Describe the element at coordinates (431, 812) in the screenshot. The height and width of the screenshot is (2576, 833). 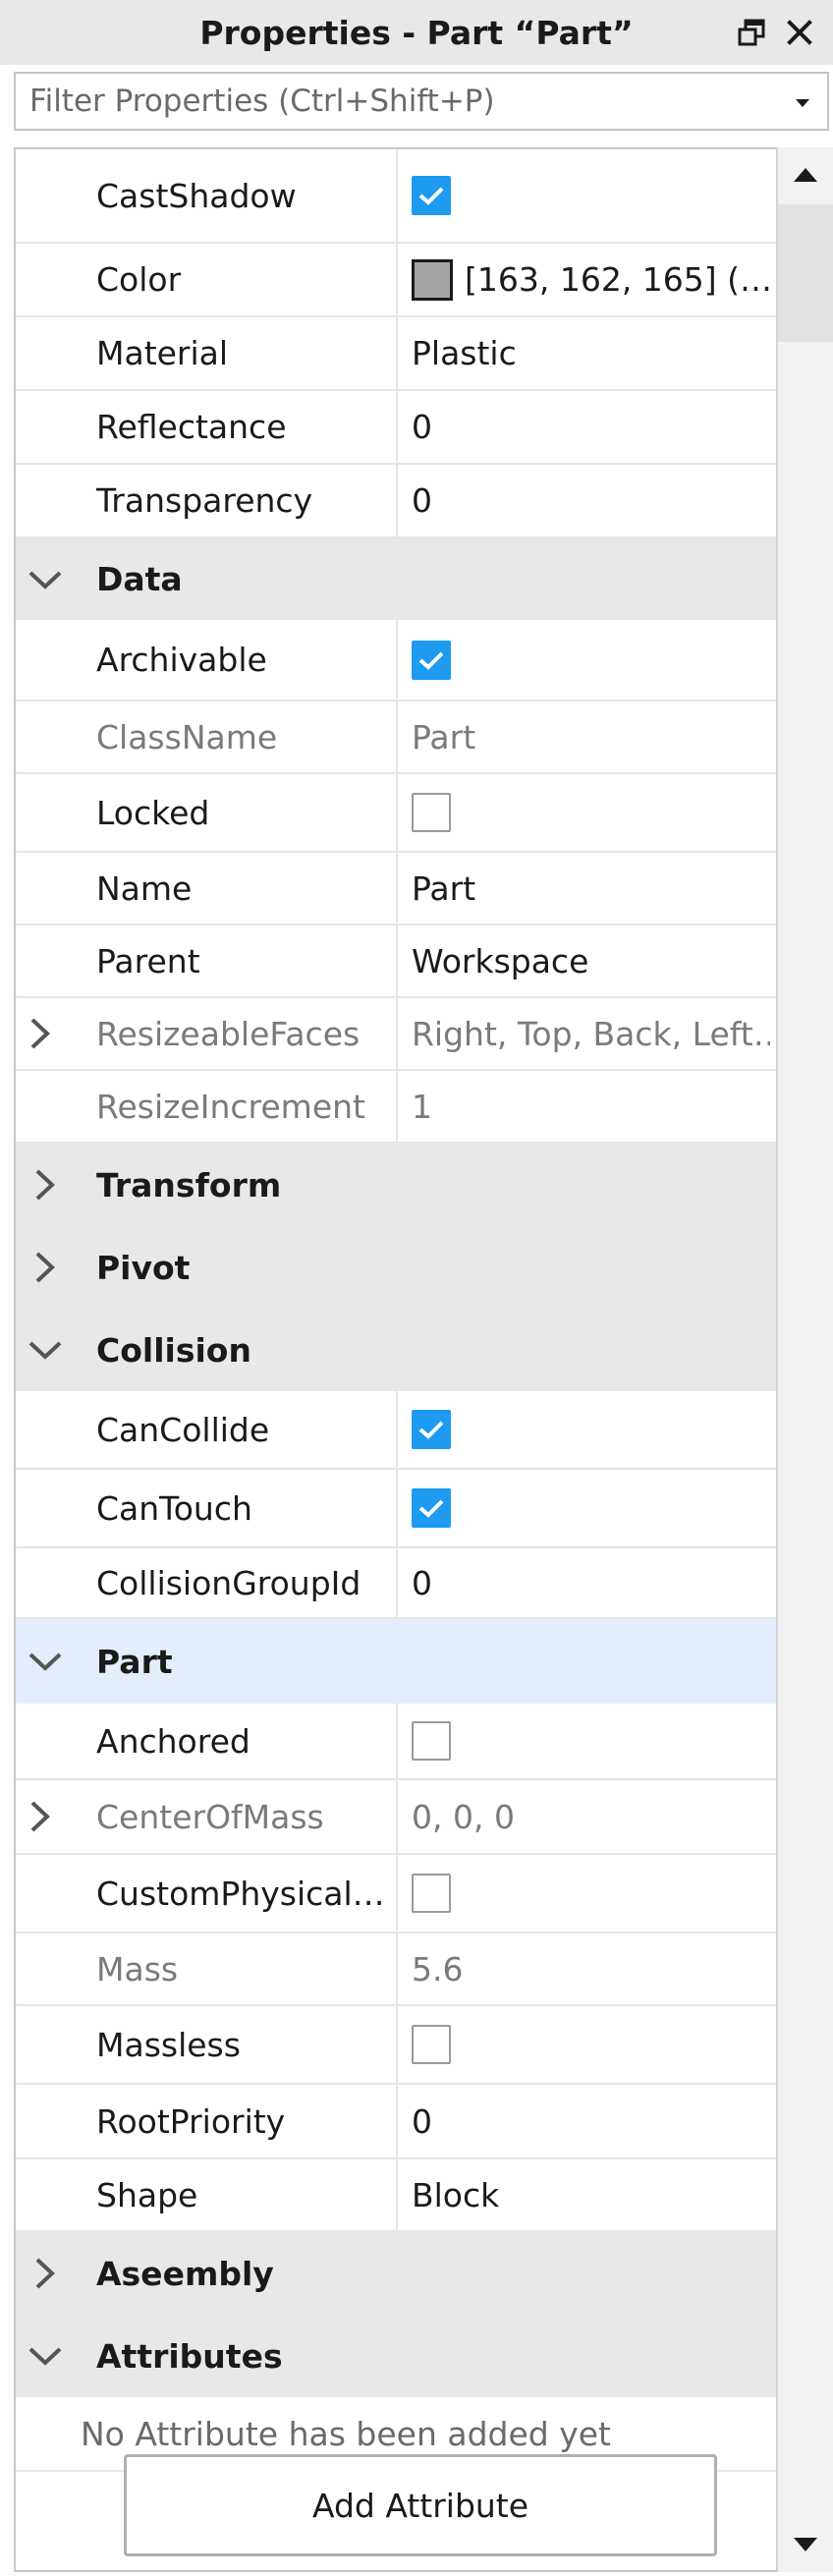
I see `locked-checkbox` at that location.